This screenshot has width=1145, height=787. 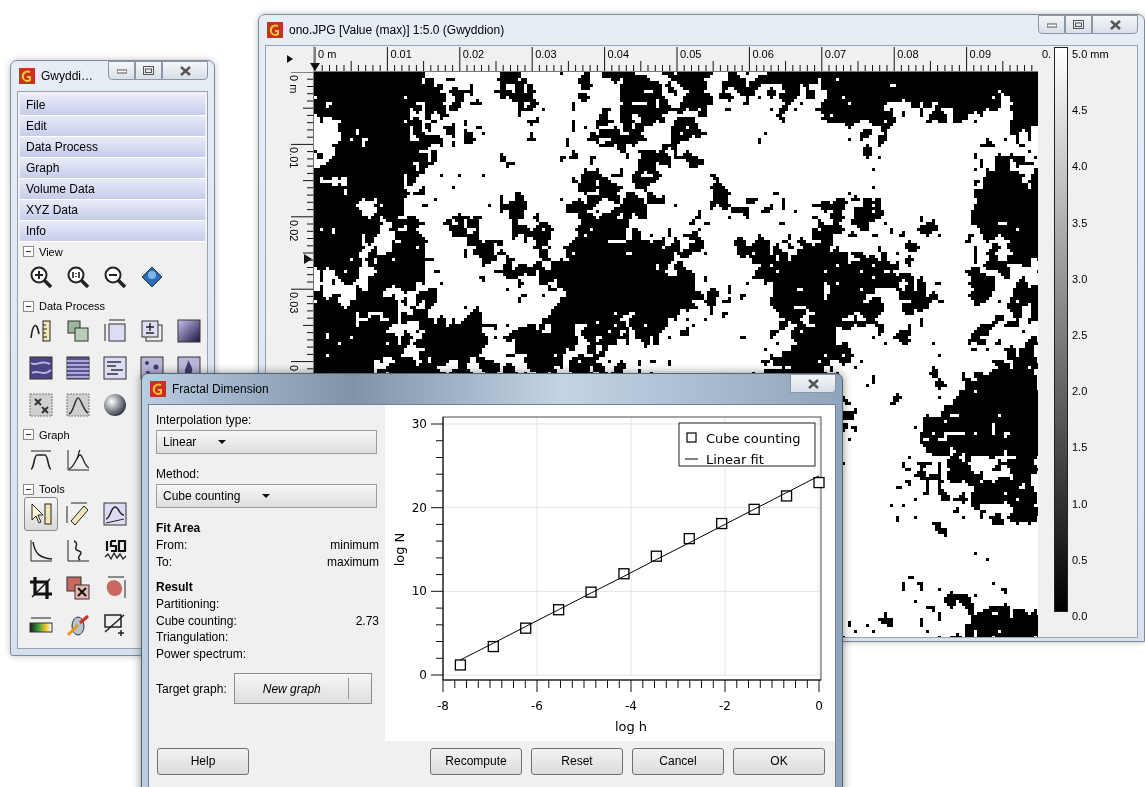 I want to click on field-label: To:, so click(x=164, y=562).